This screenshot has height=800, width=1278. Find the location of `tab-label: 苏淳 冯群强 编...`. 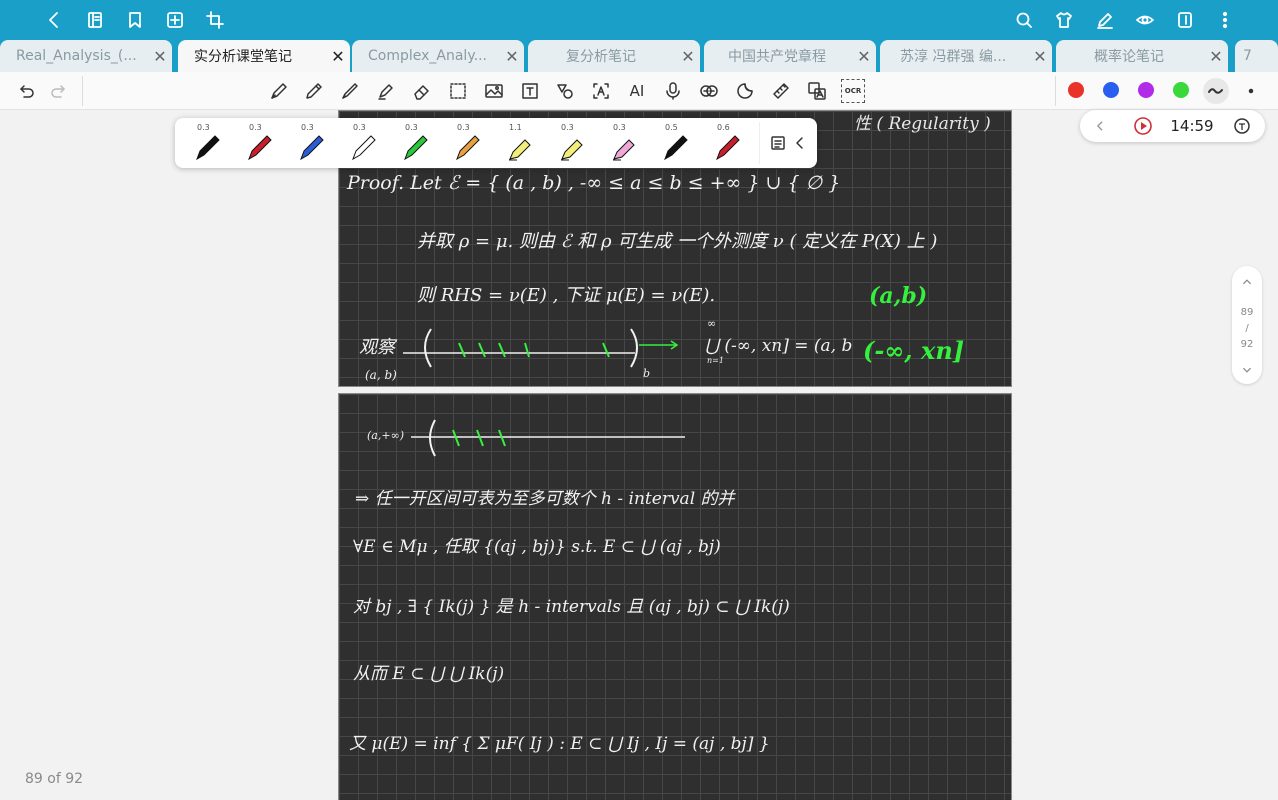

tab-label: 苏淳 冯群强 编... is located at coordinates (953, 57).